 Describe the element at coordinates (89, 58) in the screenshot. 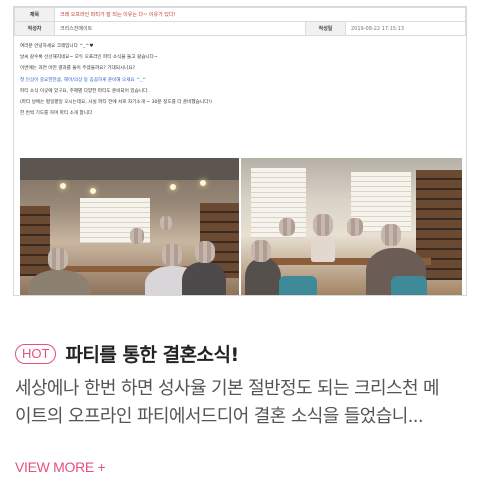

I see `body-line: 날씨 갈수록 선선해지네요~ 모두 오프라인 파티 소식을 들고 왔습니다~` at that location.